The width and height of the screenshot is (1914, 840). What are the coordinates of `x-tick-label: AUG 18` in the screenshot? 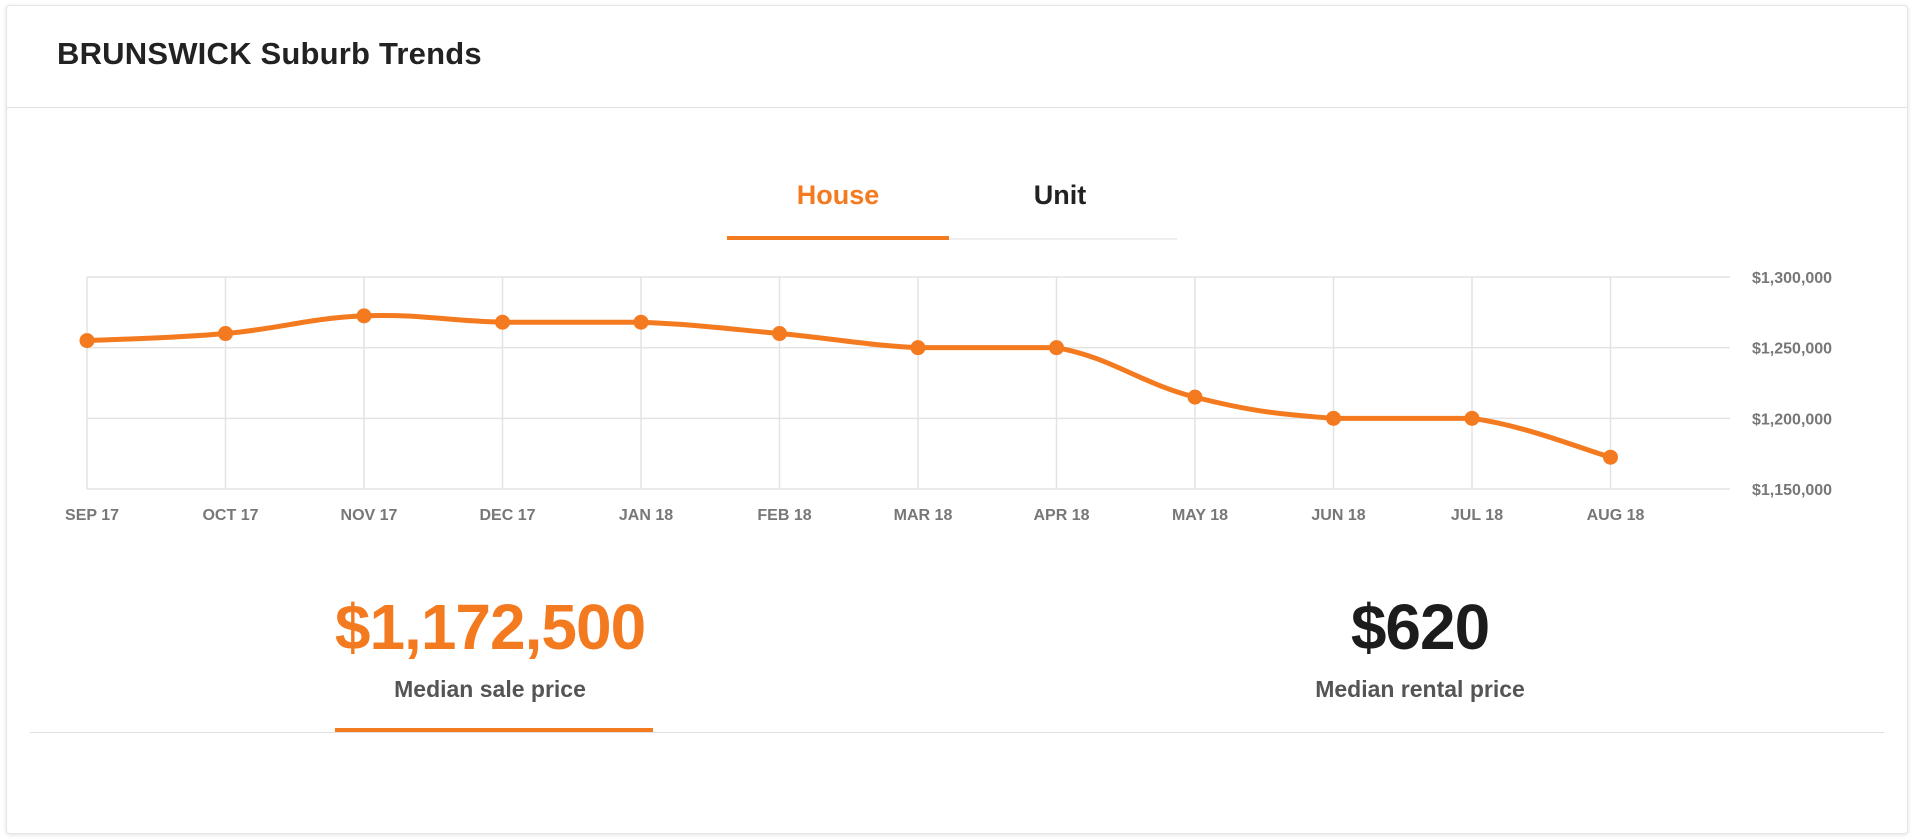 It's located at (1616, 515).